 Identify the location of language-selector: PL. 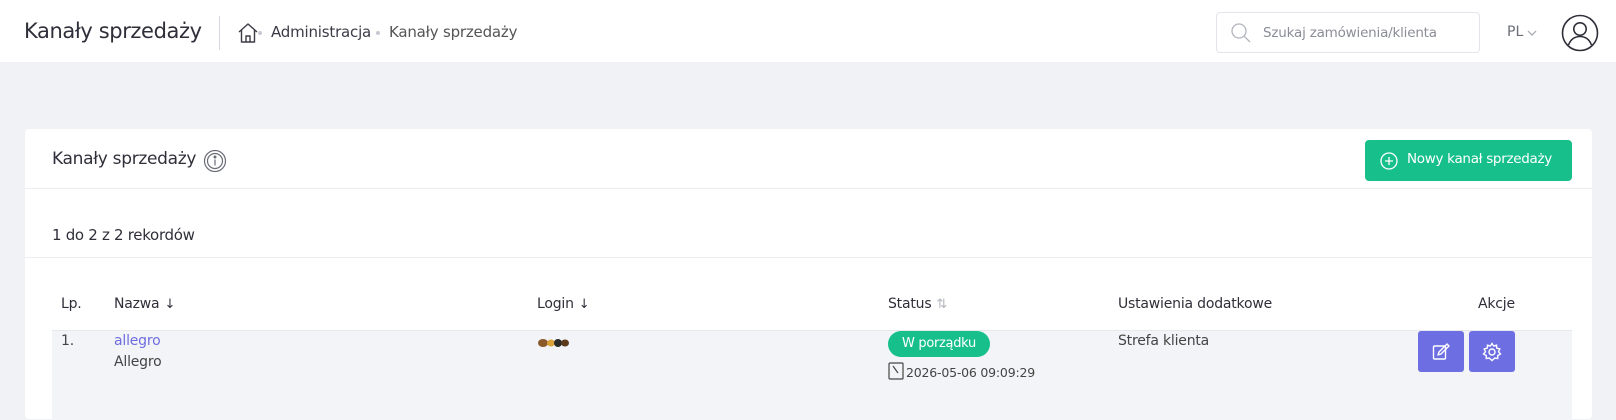
(1515, 32).